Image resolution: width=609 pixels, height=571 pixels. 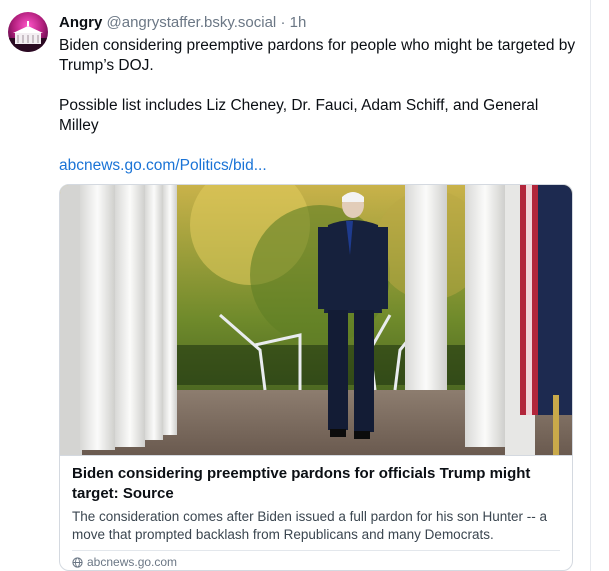 What do you see at coordinates (80, 22) in the screenshot?
I see `author-name: Angry` at bounding box center [80, 22].